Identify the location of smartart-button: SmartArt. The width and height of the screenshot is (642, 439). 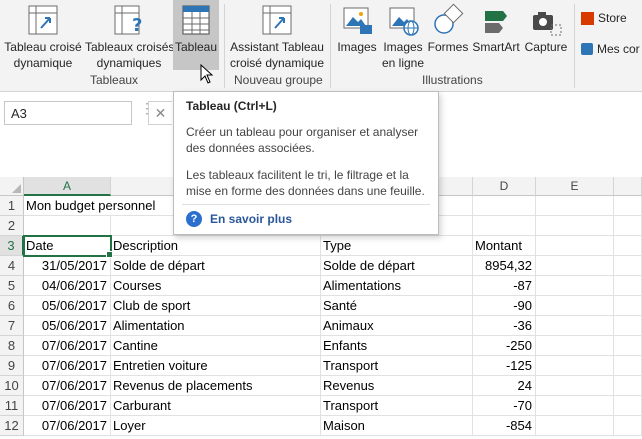
(496, 27).